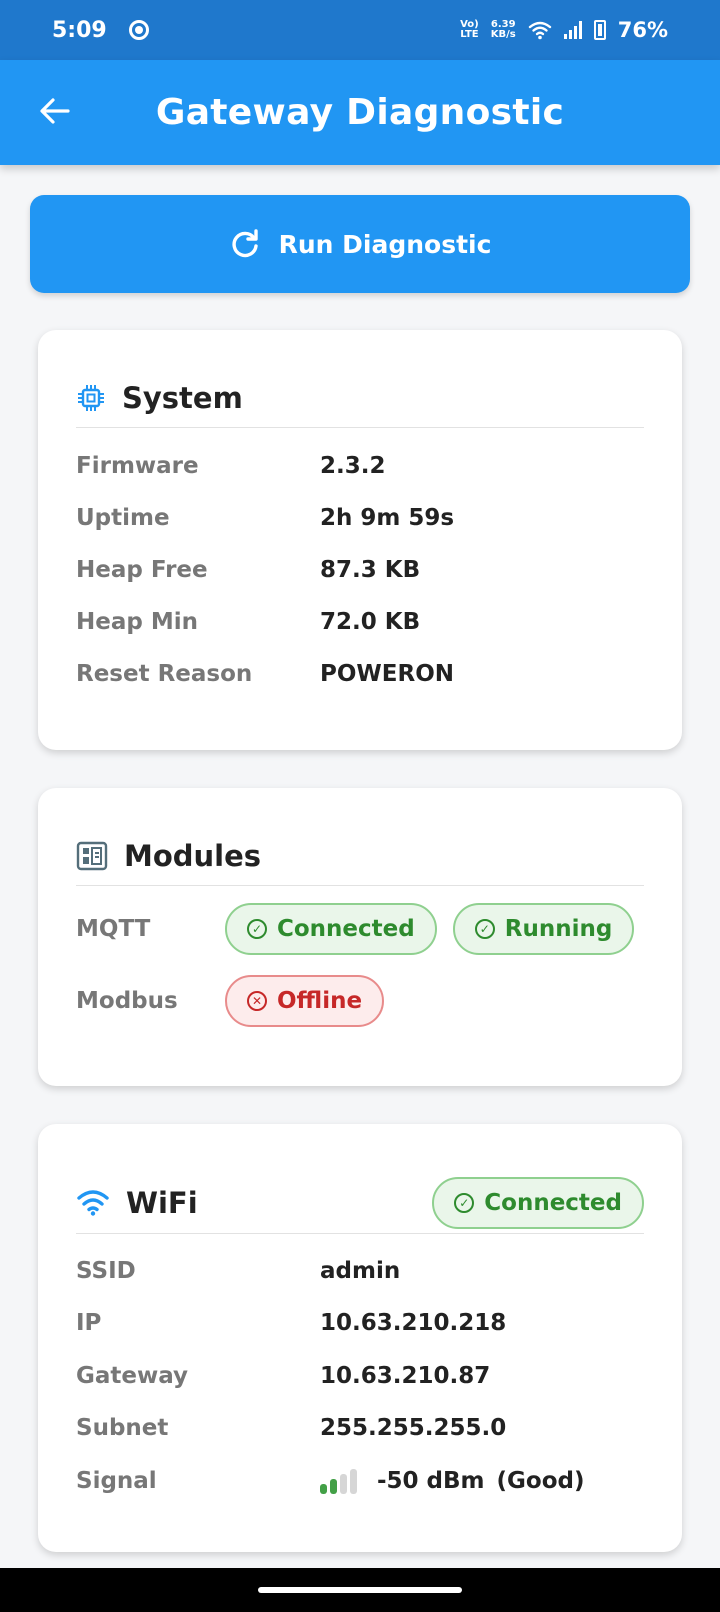 The height and width of the screenshot is (1612, 720). I want to click on page-title: Gateway Diagnostic, so click(360, 112).